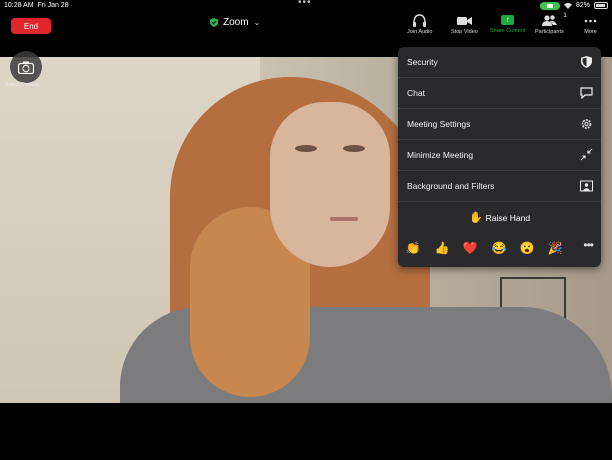 This screenshot has height=460, width=612. What do you see at coordinates (573, 5) in the screenshot?
I see `status-right: 82%` at bounding box center [573, 5].